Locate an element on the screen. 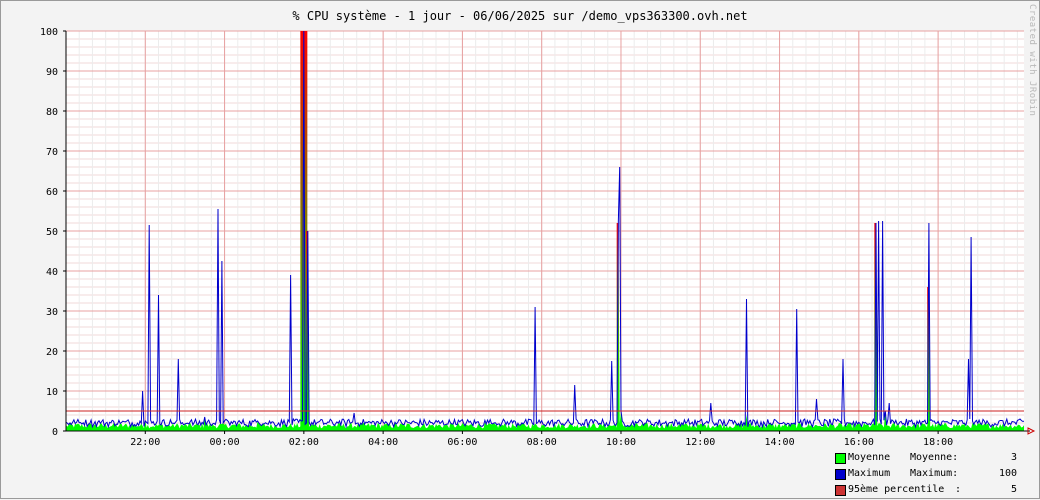 The image size is (1040, 500). y-tick-label: 60 is located at coordinates (52, 192).